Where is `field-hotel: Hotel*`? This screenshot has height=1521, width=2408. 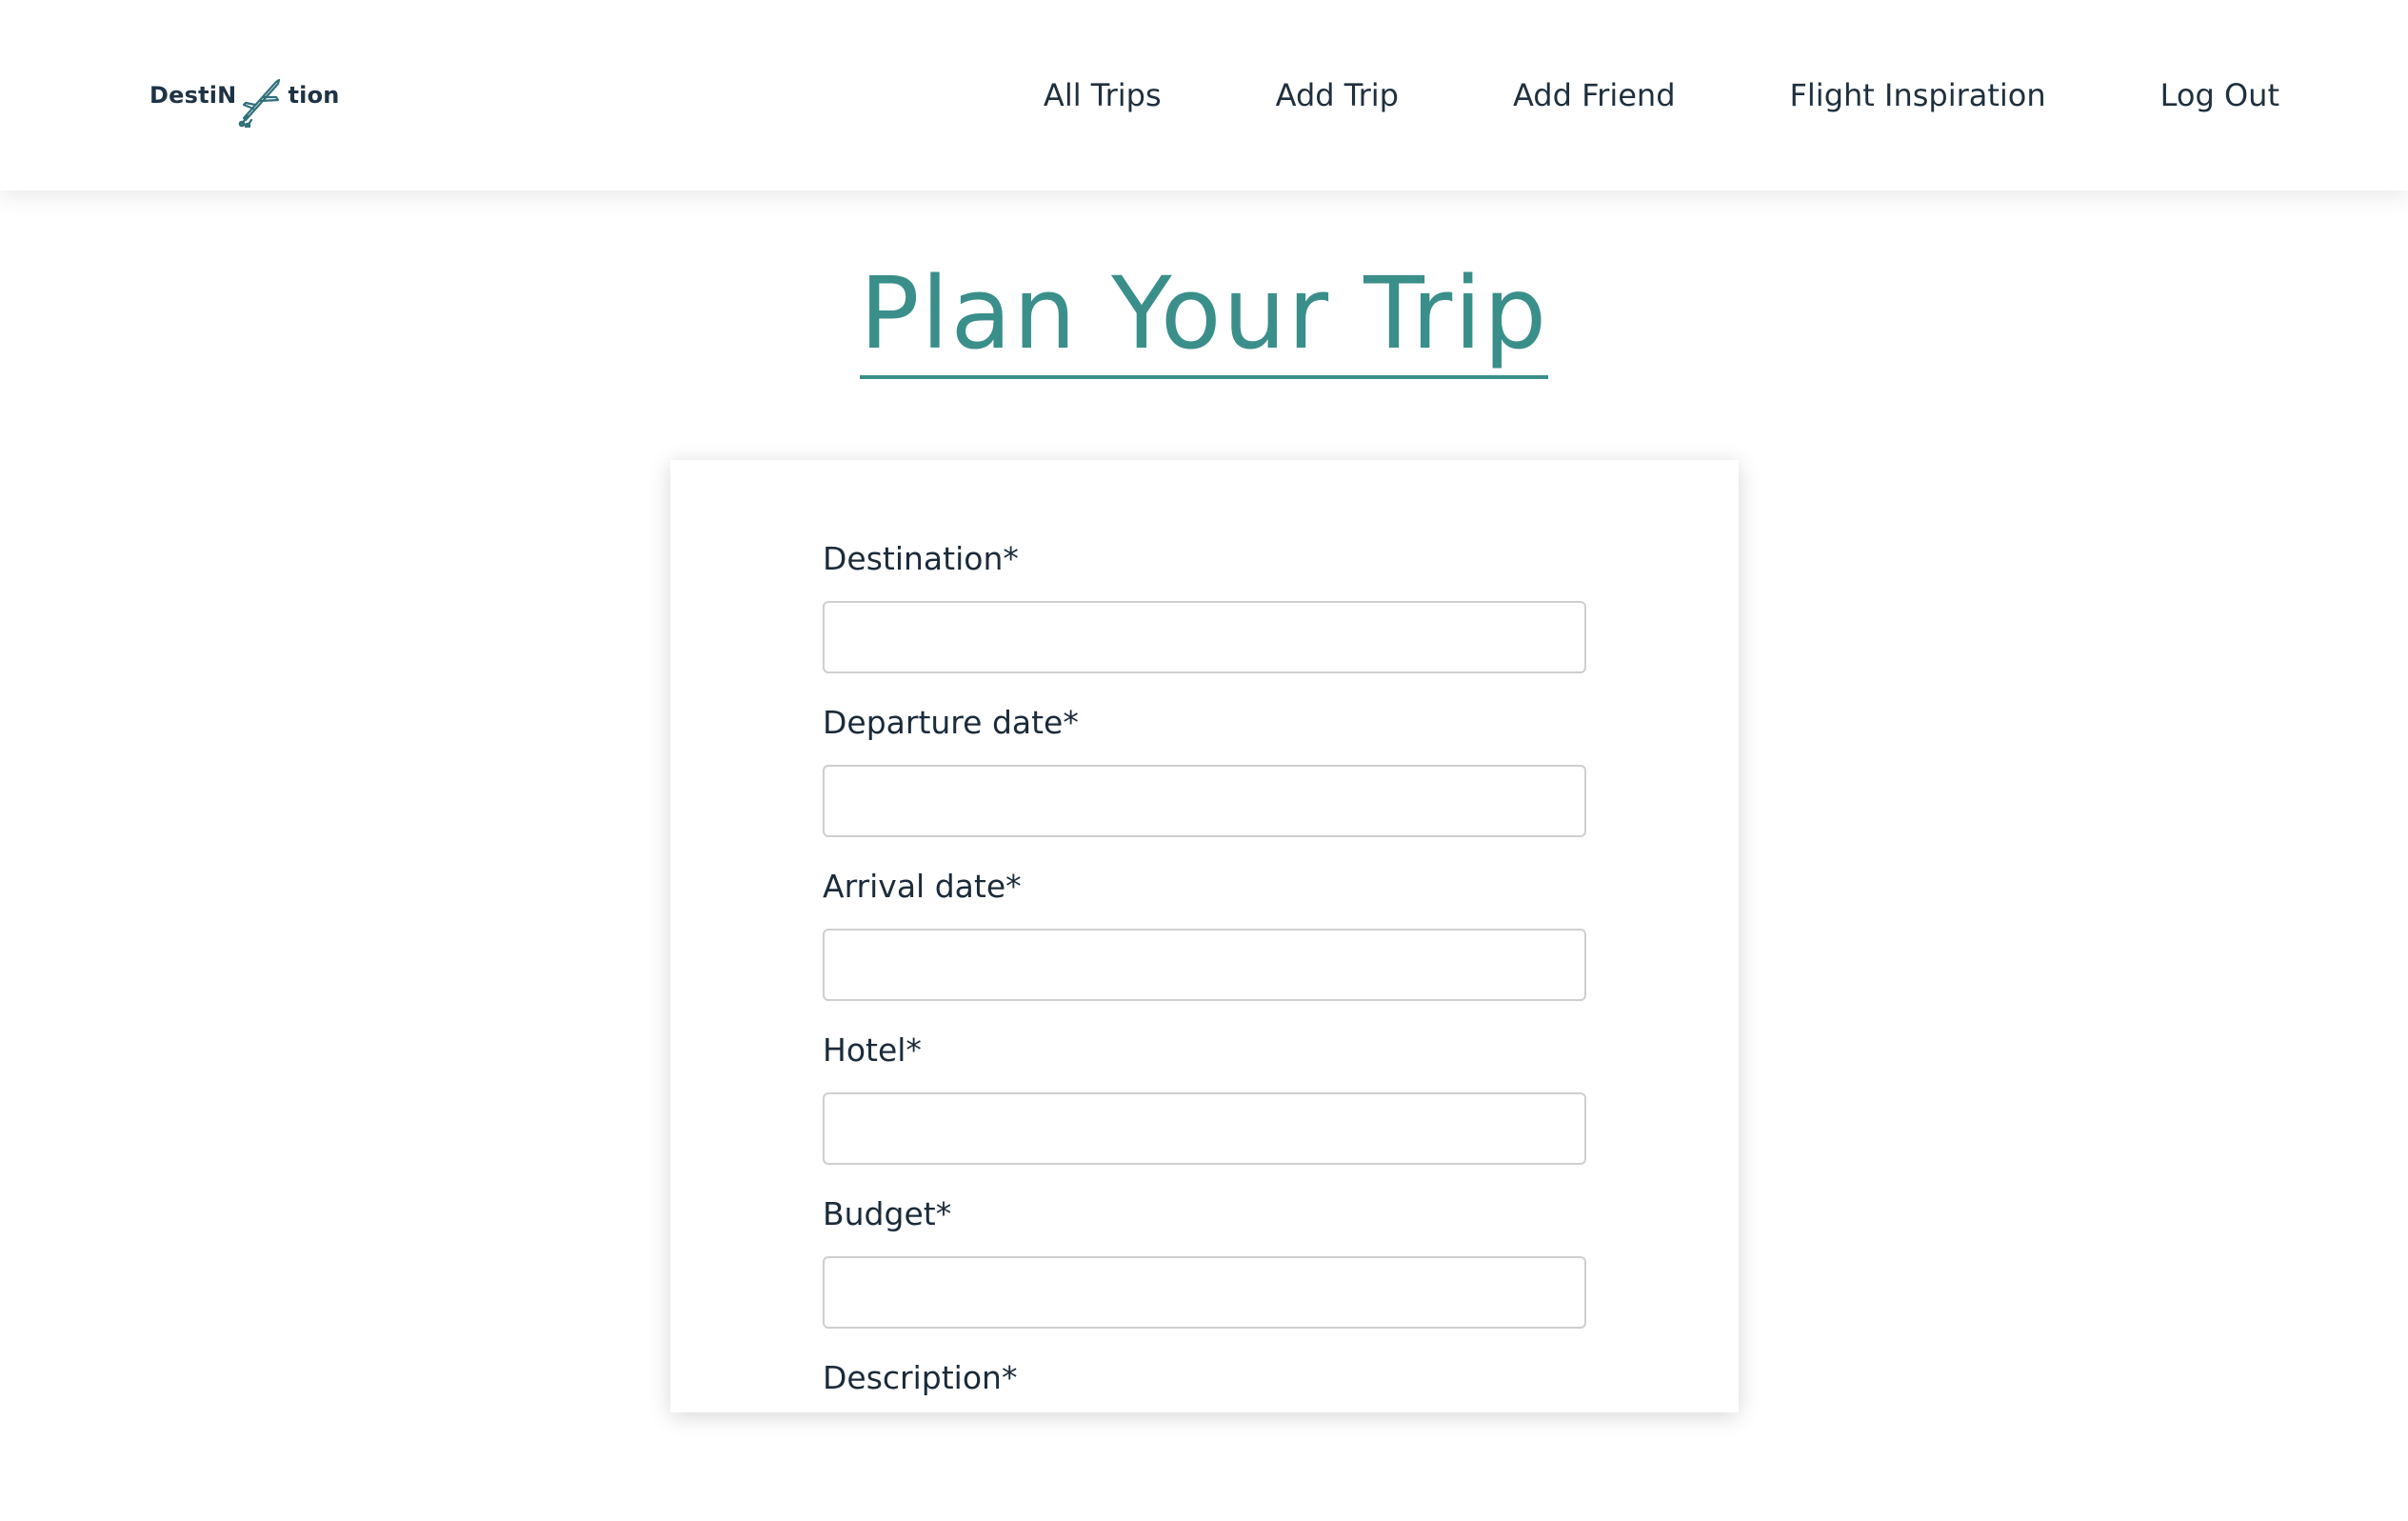 field-hotel: Hotel* is located at coordinates (1204, 1111).